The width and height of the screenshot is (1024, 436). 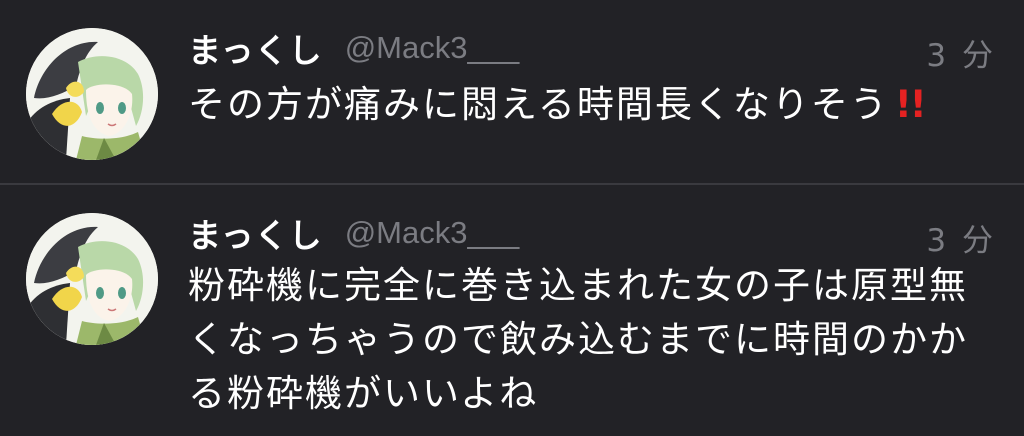 I want to click on double-exclamation-icon: !!, so click(x=910, y=104).